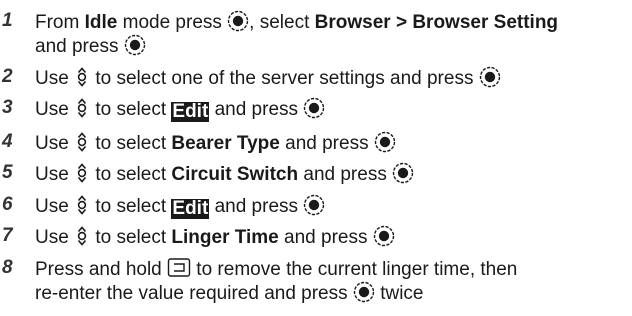  I want to click on step-number: 3, so click(7, 107).